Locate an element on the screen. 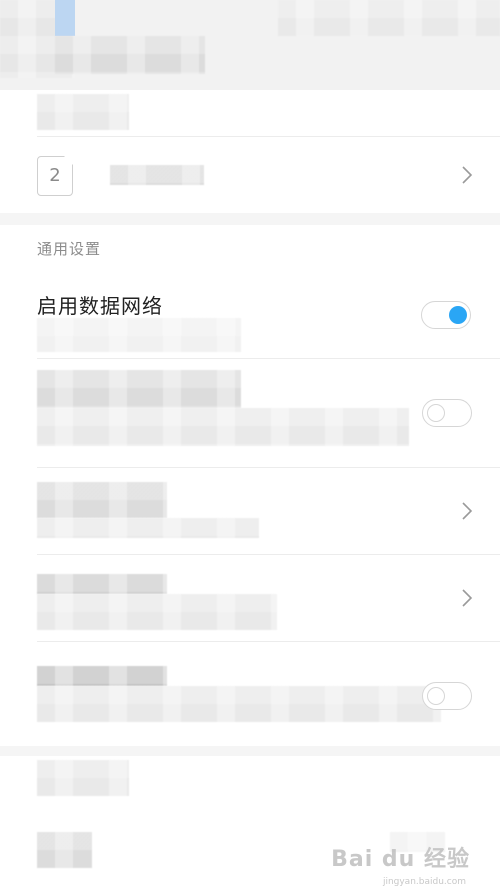 The width and height of the screenshot is (500, 889). sim-slot-number: 2 is located at coordinates (55, 175).